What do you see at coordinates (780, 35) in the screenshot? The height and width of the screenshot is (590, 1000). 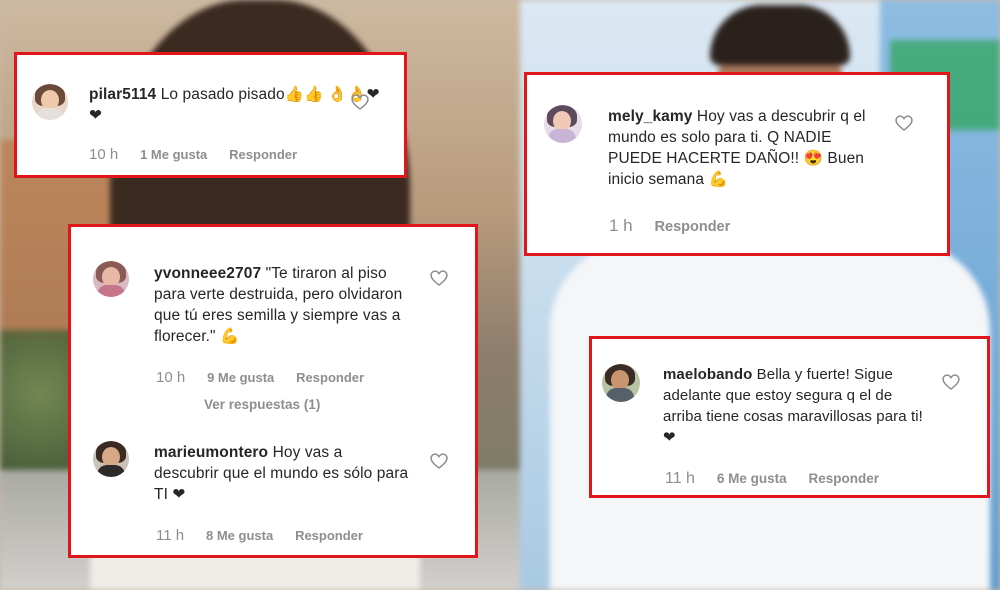 I see `background-man-hair` at bounding box center [780, 35].